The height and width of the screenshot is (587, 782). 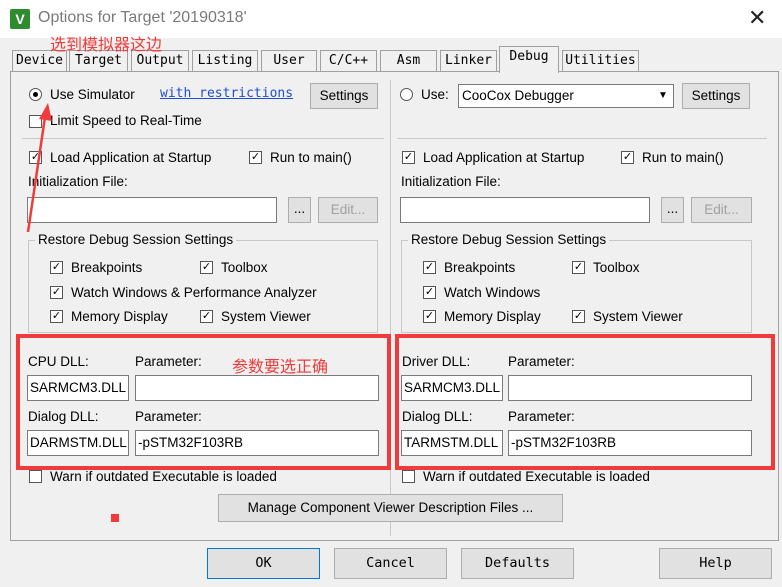 I want to click on annotation-arrow, so click(x=39, y=168).